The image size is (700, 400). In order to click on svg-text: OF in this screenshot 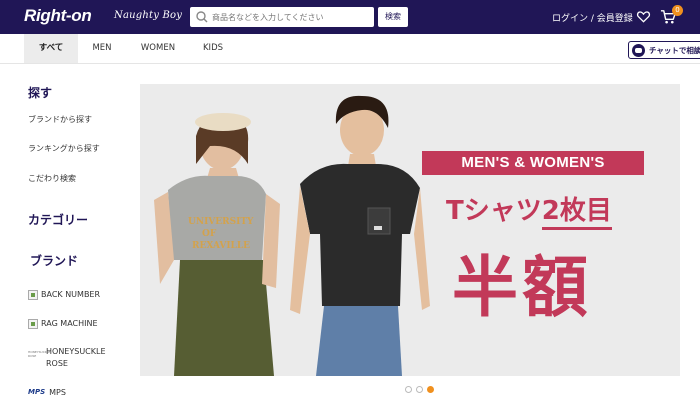, I will do `click(209, 234)`.